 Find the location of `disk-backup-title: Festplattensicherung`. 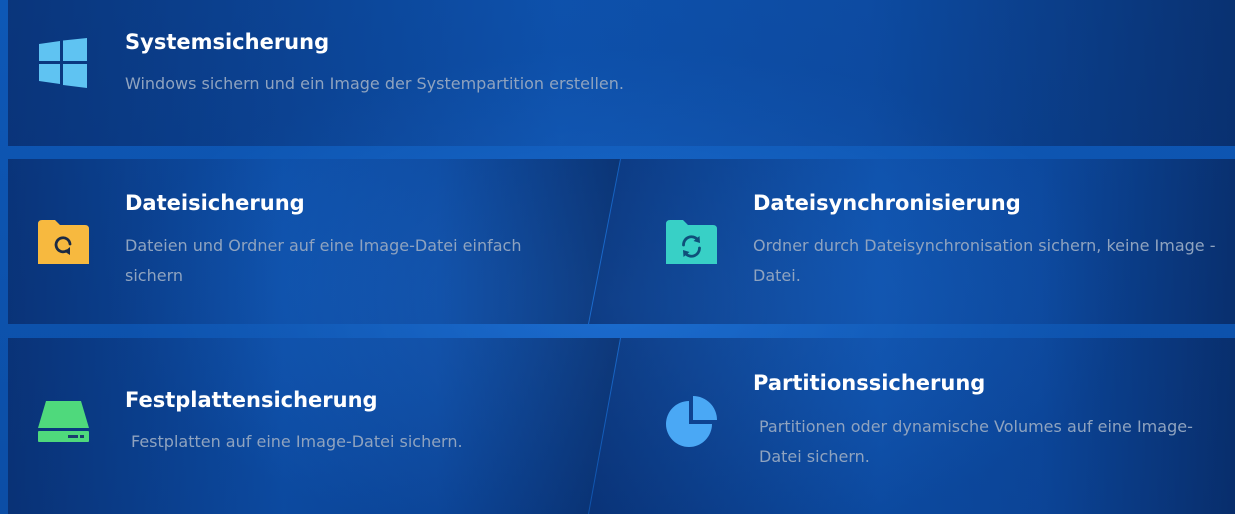

disk-backup-title: Festplattensicherung is located at coordinates (251, 400).